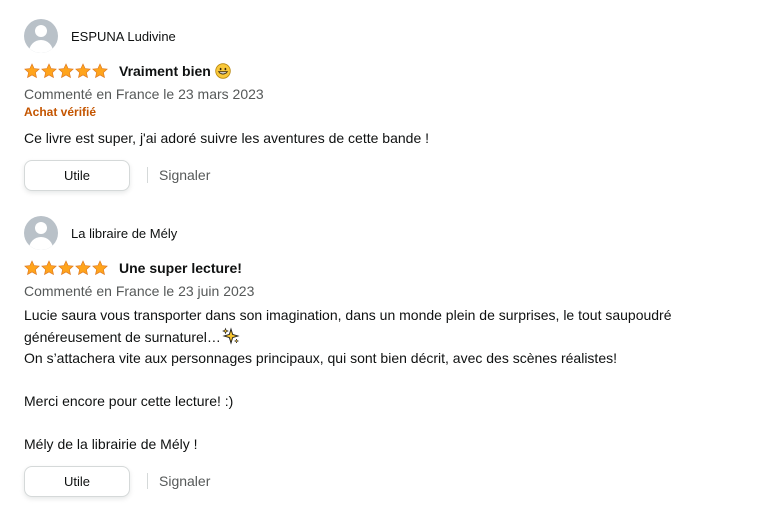  I want to click on review-title: Une super lecture!, so click(180, 268).